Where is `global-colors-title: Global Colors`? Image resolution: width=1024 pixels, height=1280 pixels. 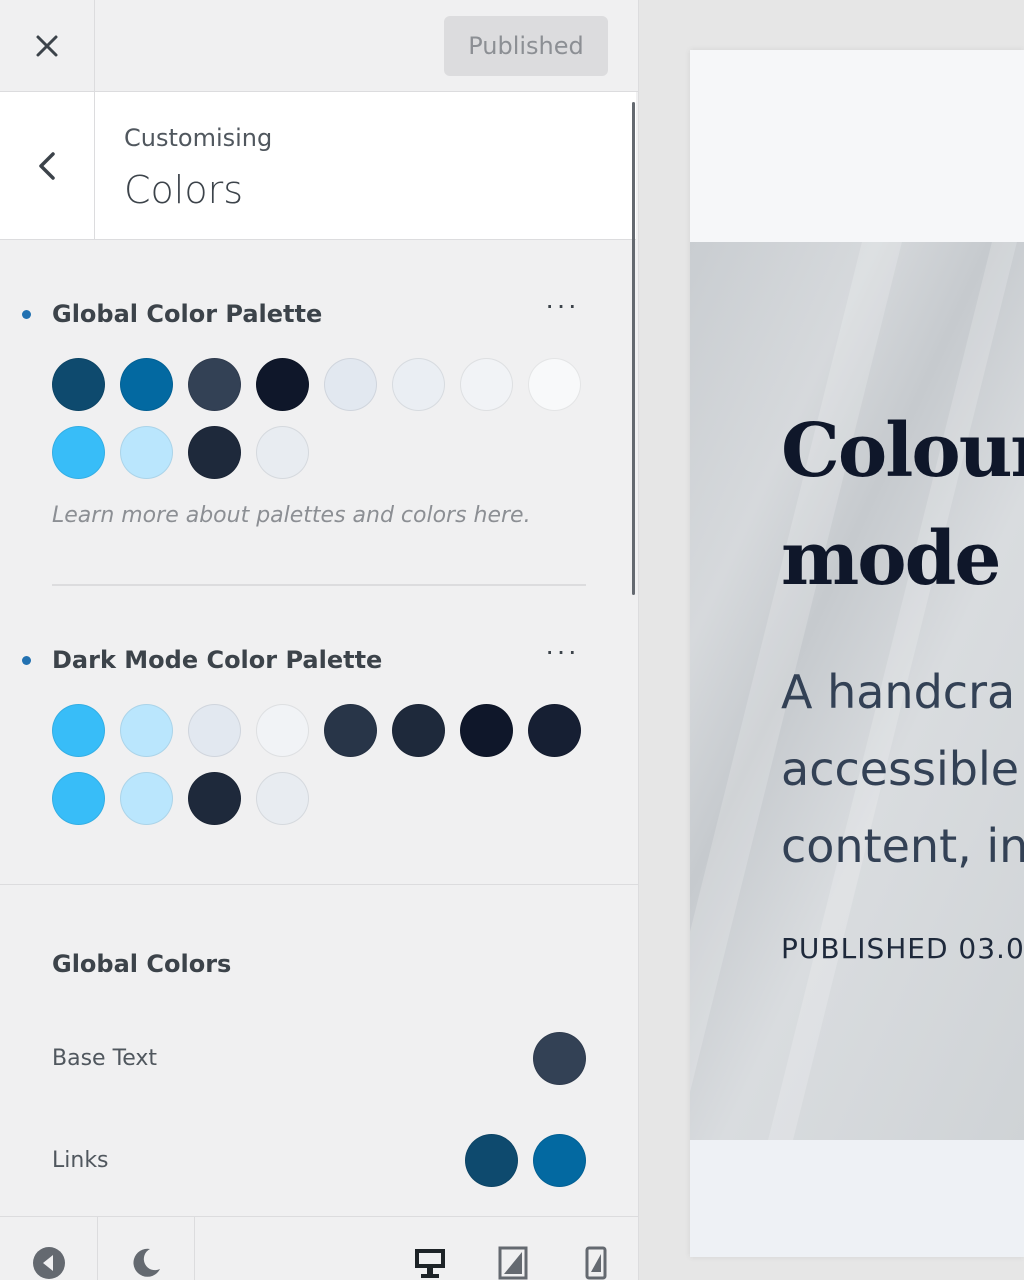 global-colors-title: Global Colors is located at coordinates (142, 964).